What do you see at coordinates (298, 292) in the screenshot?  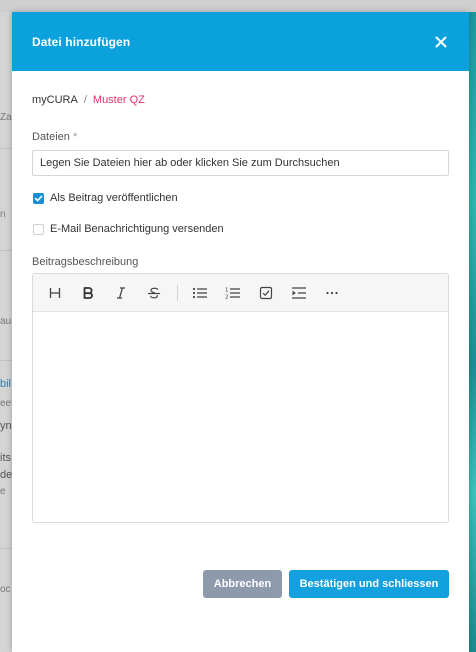 I see `indent-icon` at bounding box center [298, 292].